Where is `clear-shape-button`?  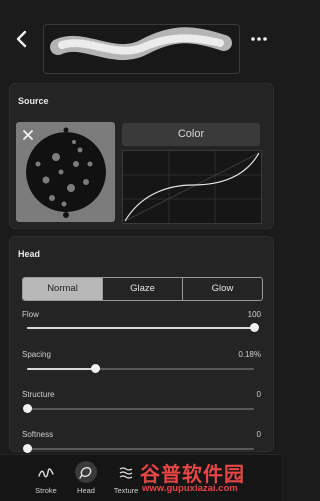 clear-shape-button is located at coordinates (28, 134).